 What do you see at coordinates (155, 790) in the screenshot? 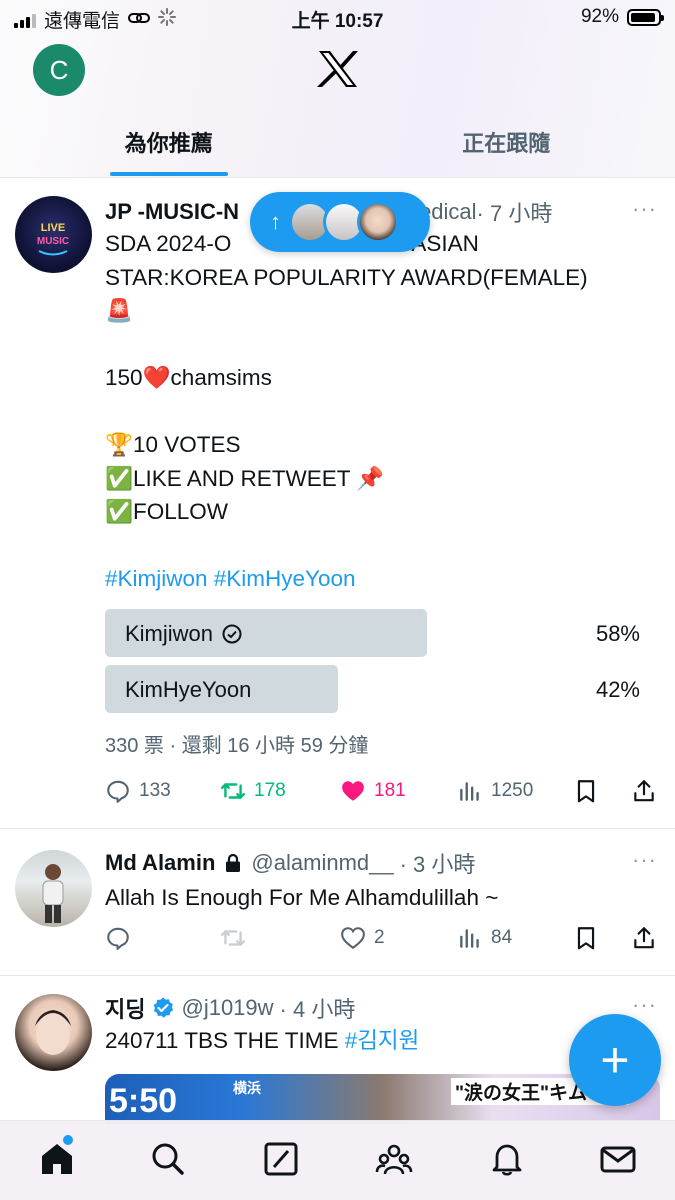
I see `reply-count: 133` at bounding box center [155, 790].